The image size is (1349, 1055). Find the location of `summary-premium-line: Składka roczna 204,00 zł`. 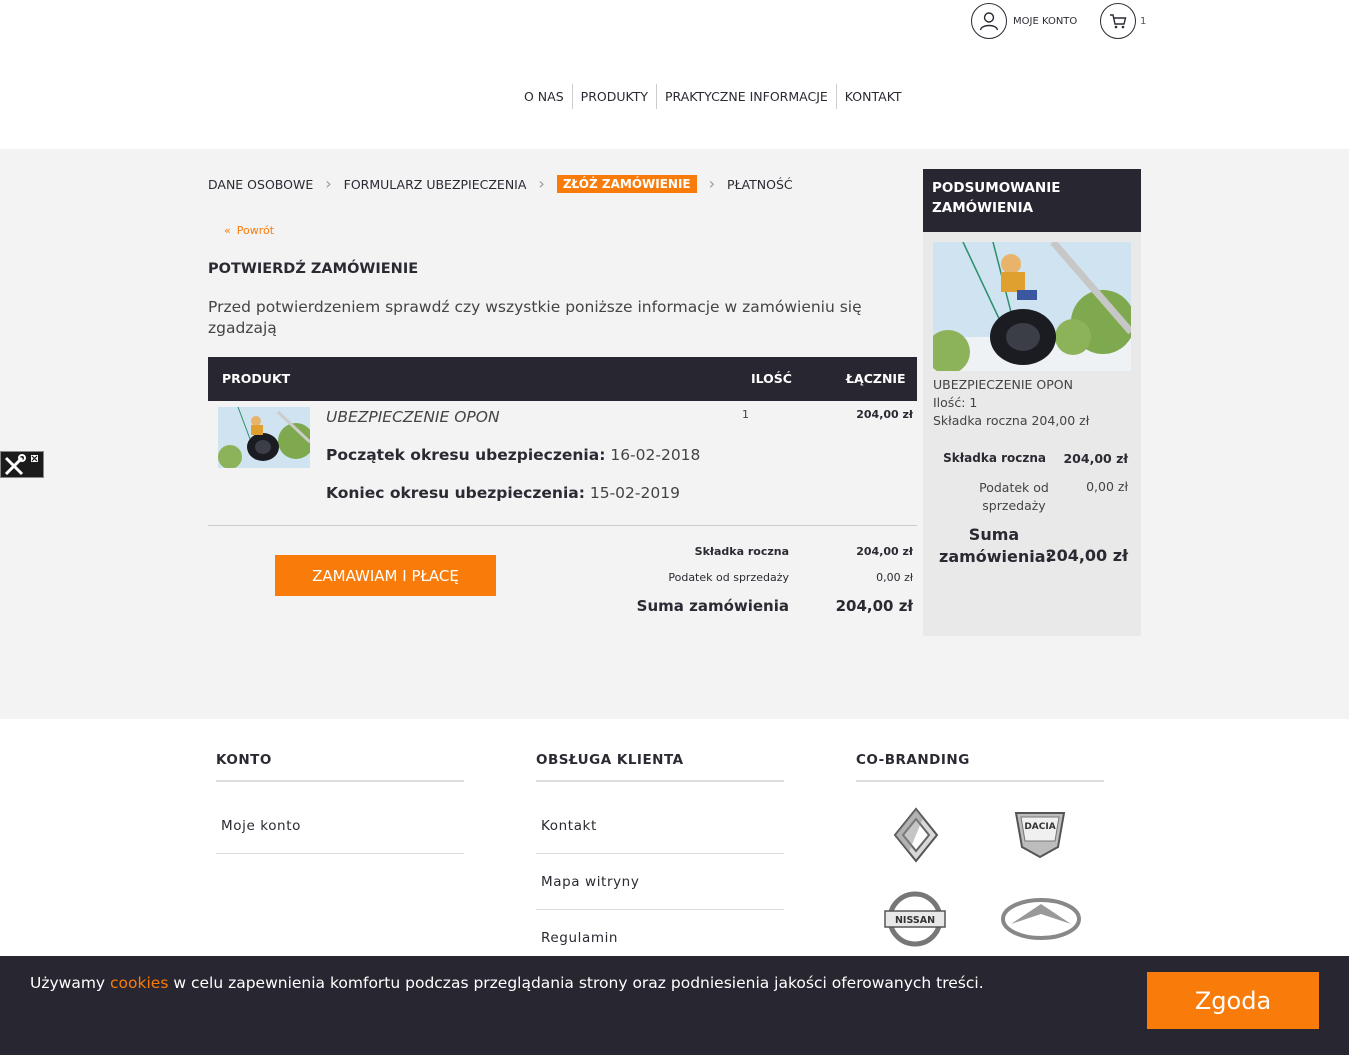

summary-premium-line: Składka roczna 204,00 zł is located at coordinates (1011, 420).